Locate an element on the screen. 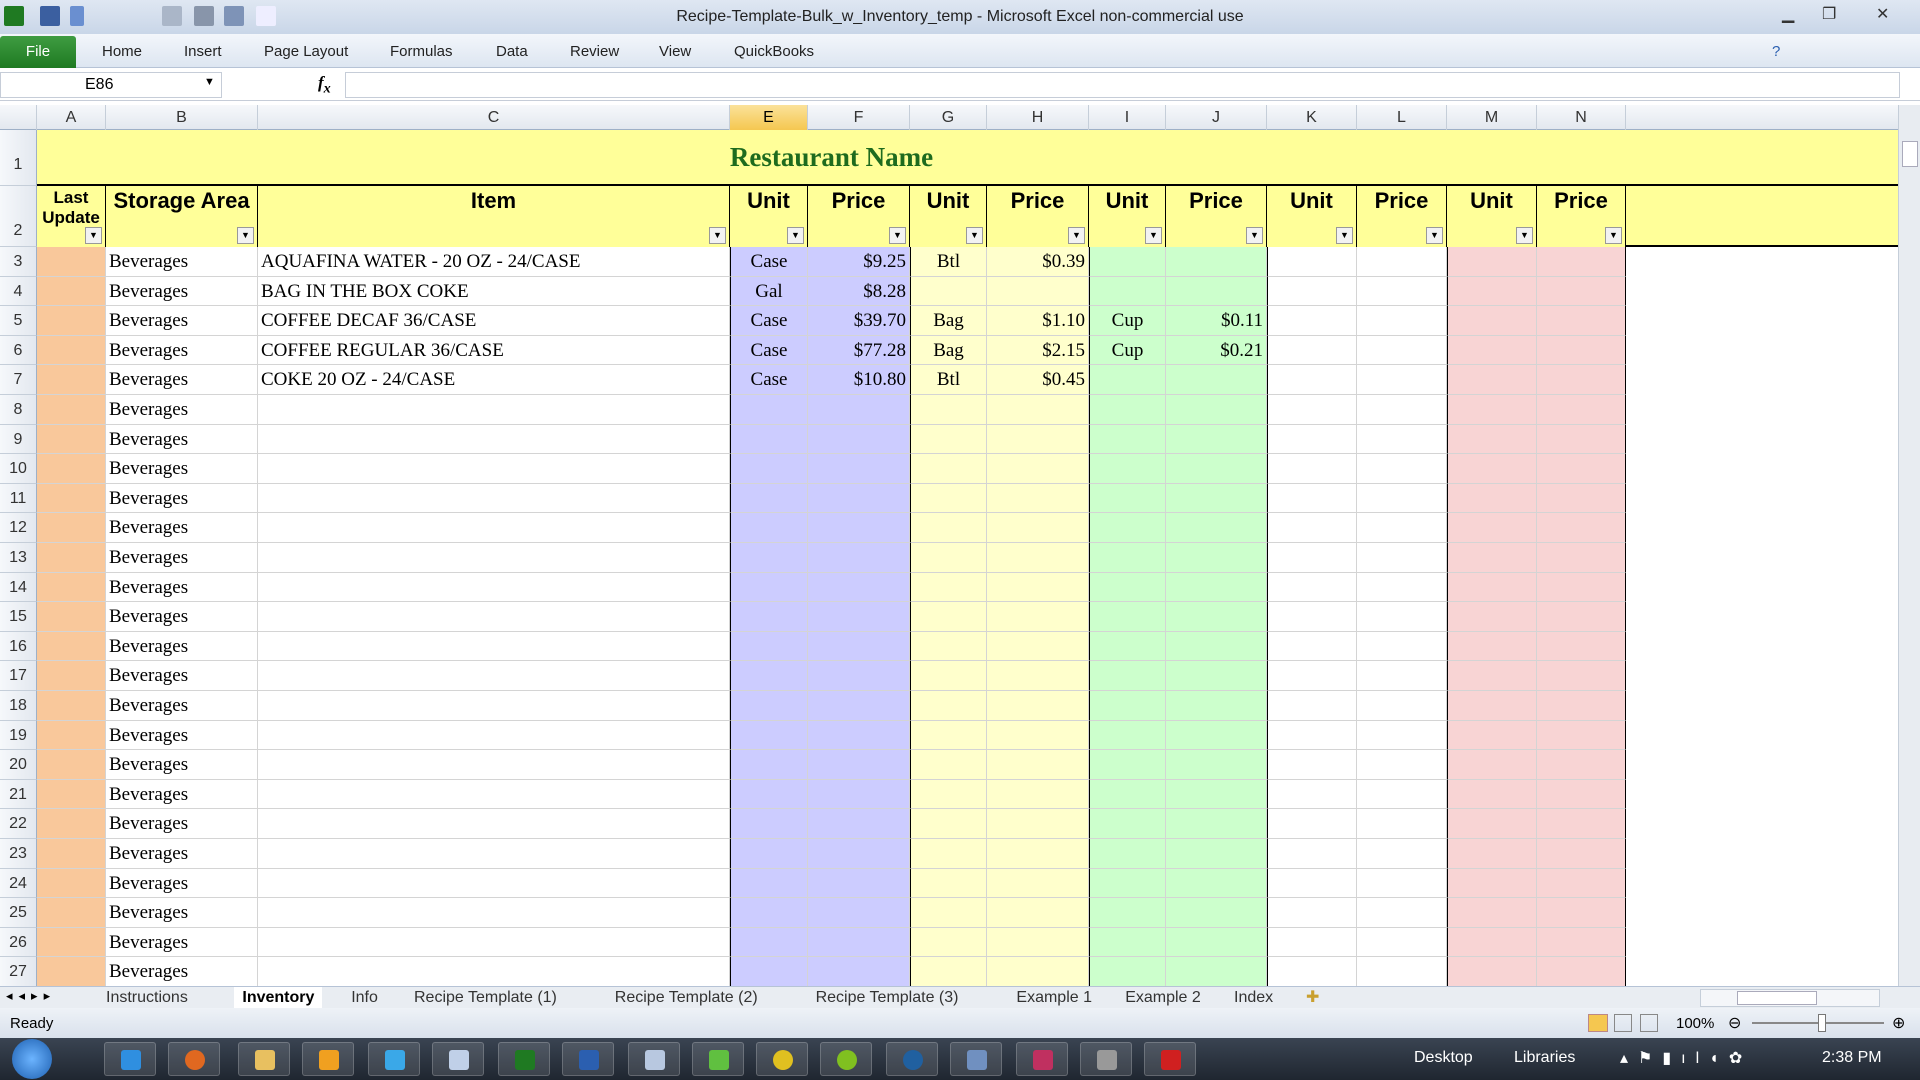 This screenshot has height=1080, width=1920. cell-g13 is located at coordinates (948, 558).